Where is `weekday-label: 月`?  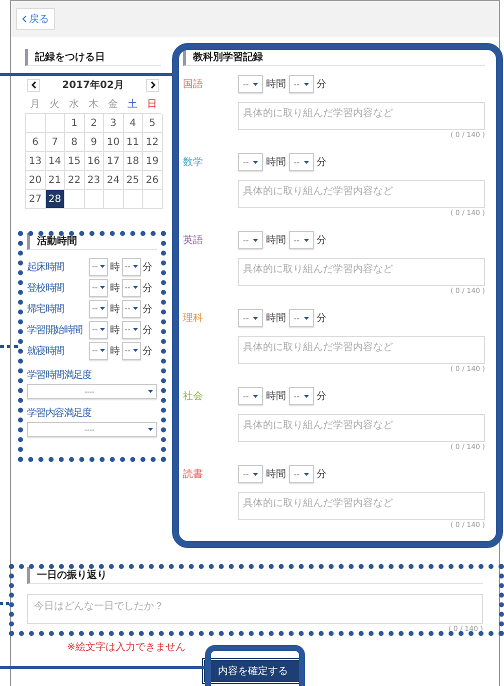
weekday-label: 月 is located at coordinates (34, 105).